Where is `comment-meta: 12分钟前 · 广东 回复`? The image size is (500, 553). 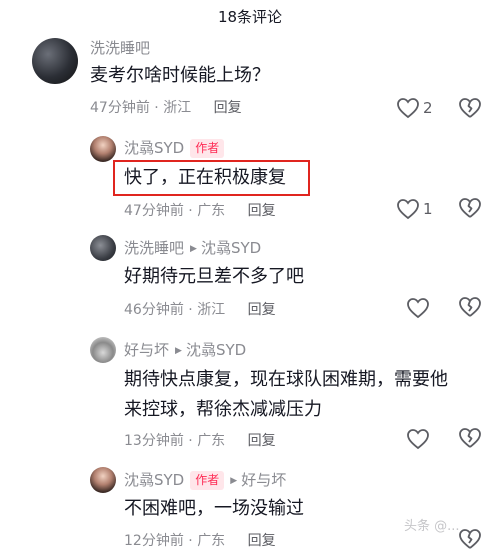 comment-meta: 12分钟前 · 广东 回复 is located at coordinates (200, 541).